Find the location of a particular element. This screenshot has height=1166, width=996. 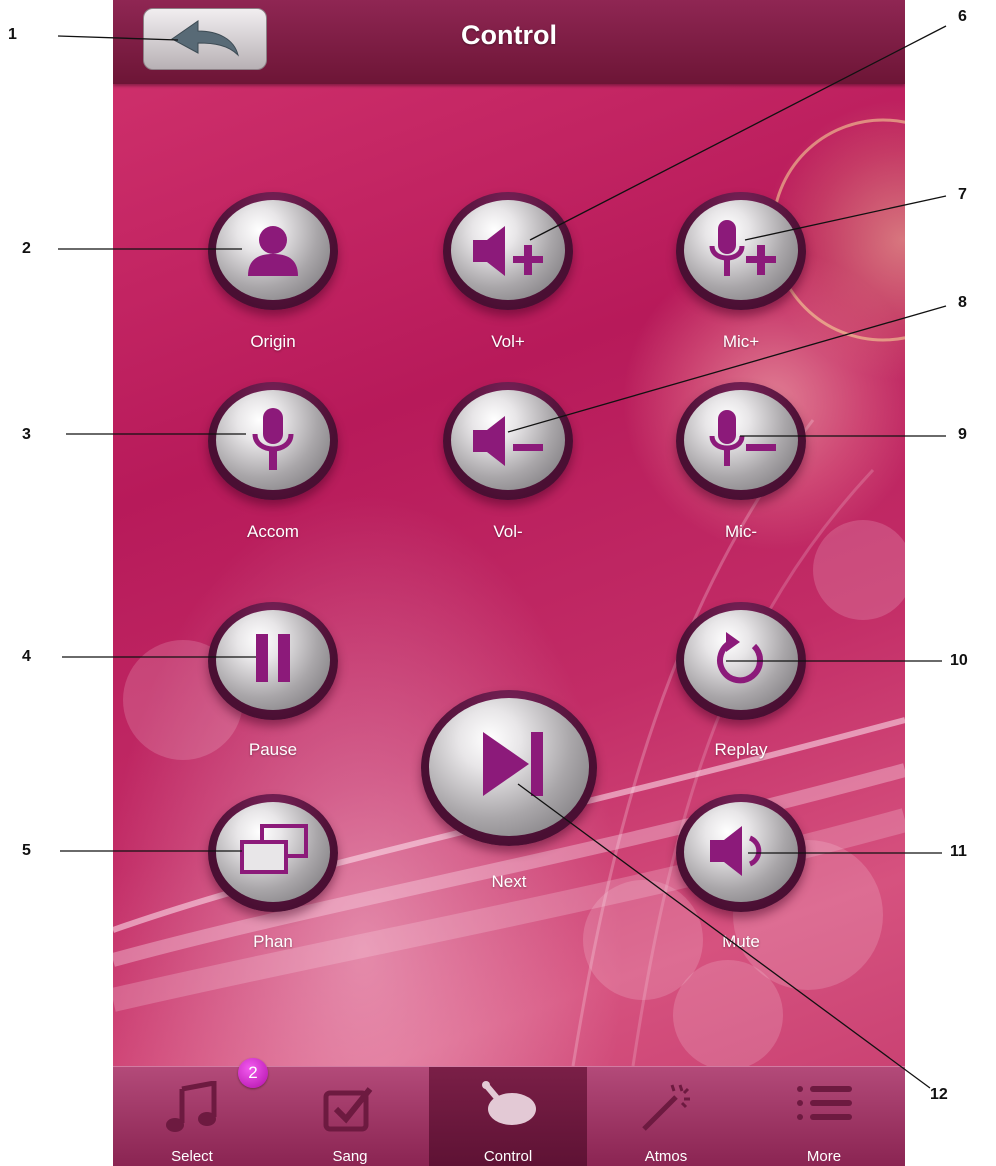

person-icon is located at coordinates (273, 251).